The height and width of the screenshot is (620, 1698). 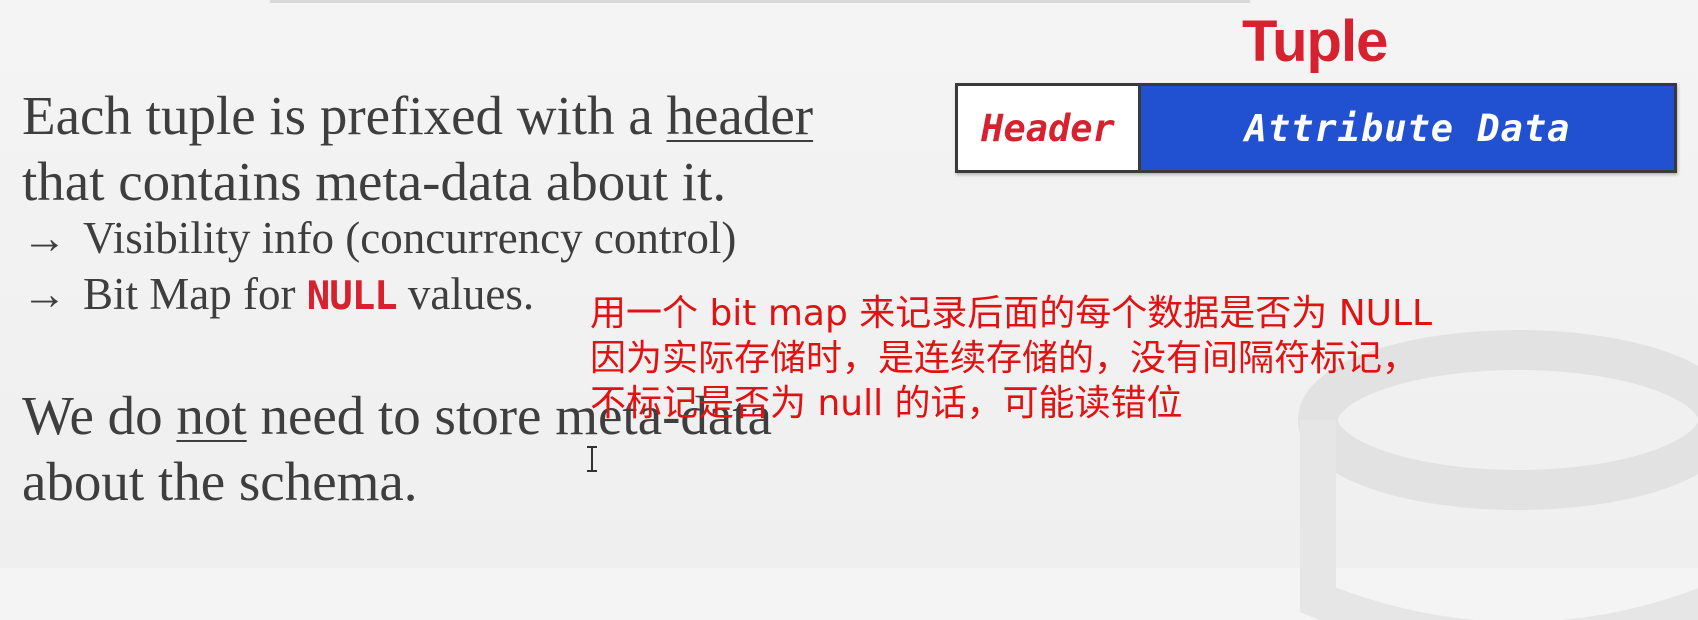 What do you see at coordinates (410, 238) in the screenshot?
I see `bullet-visibility-text: Visibility info (concurrency control)` at bounding box center [410, 238].